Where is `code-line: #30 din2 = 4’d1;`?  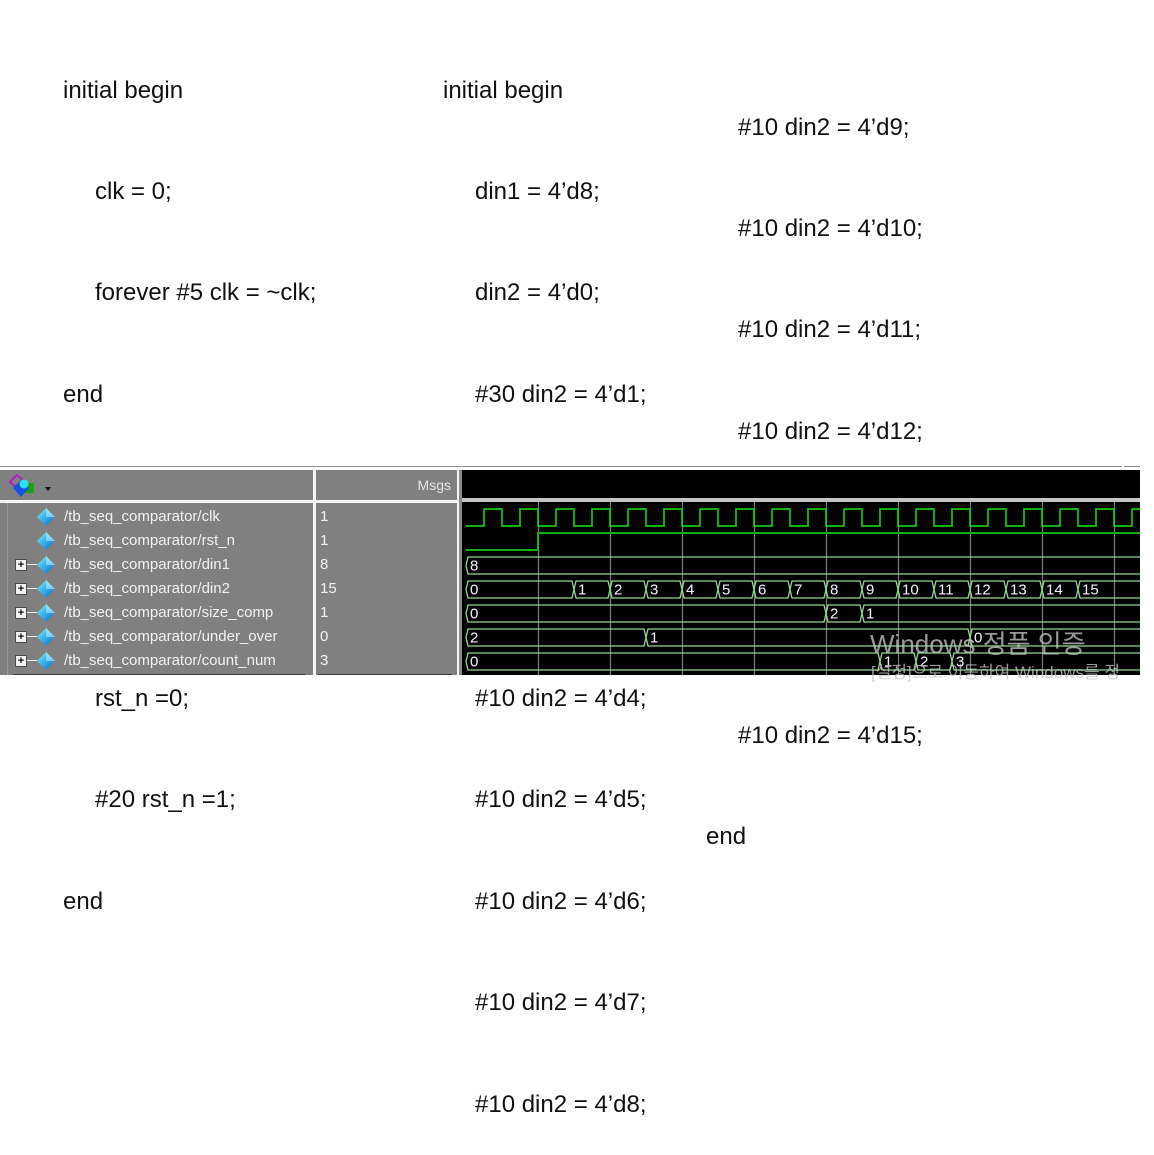 code-line: #30 din2 = 4’d1; is located at coordinates (561, 394).